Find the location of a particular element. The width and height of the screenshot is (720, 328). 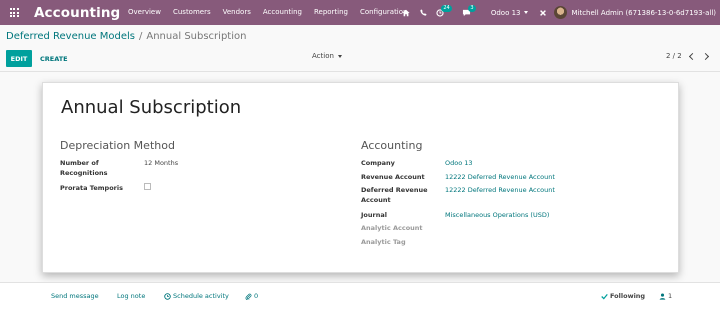

revenue-account-label: Revenue Account is located at coordinates (393, 177).